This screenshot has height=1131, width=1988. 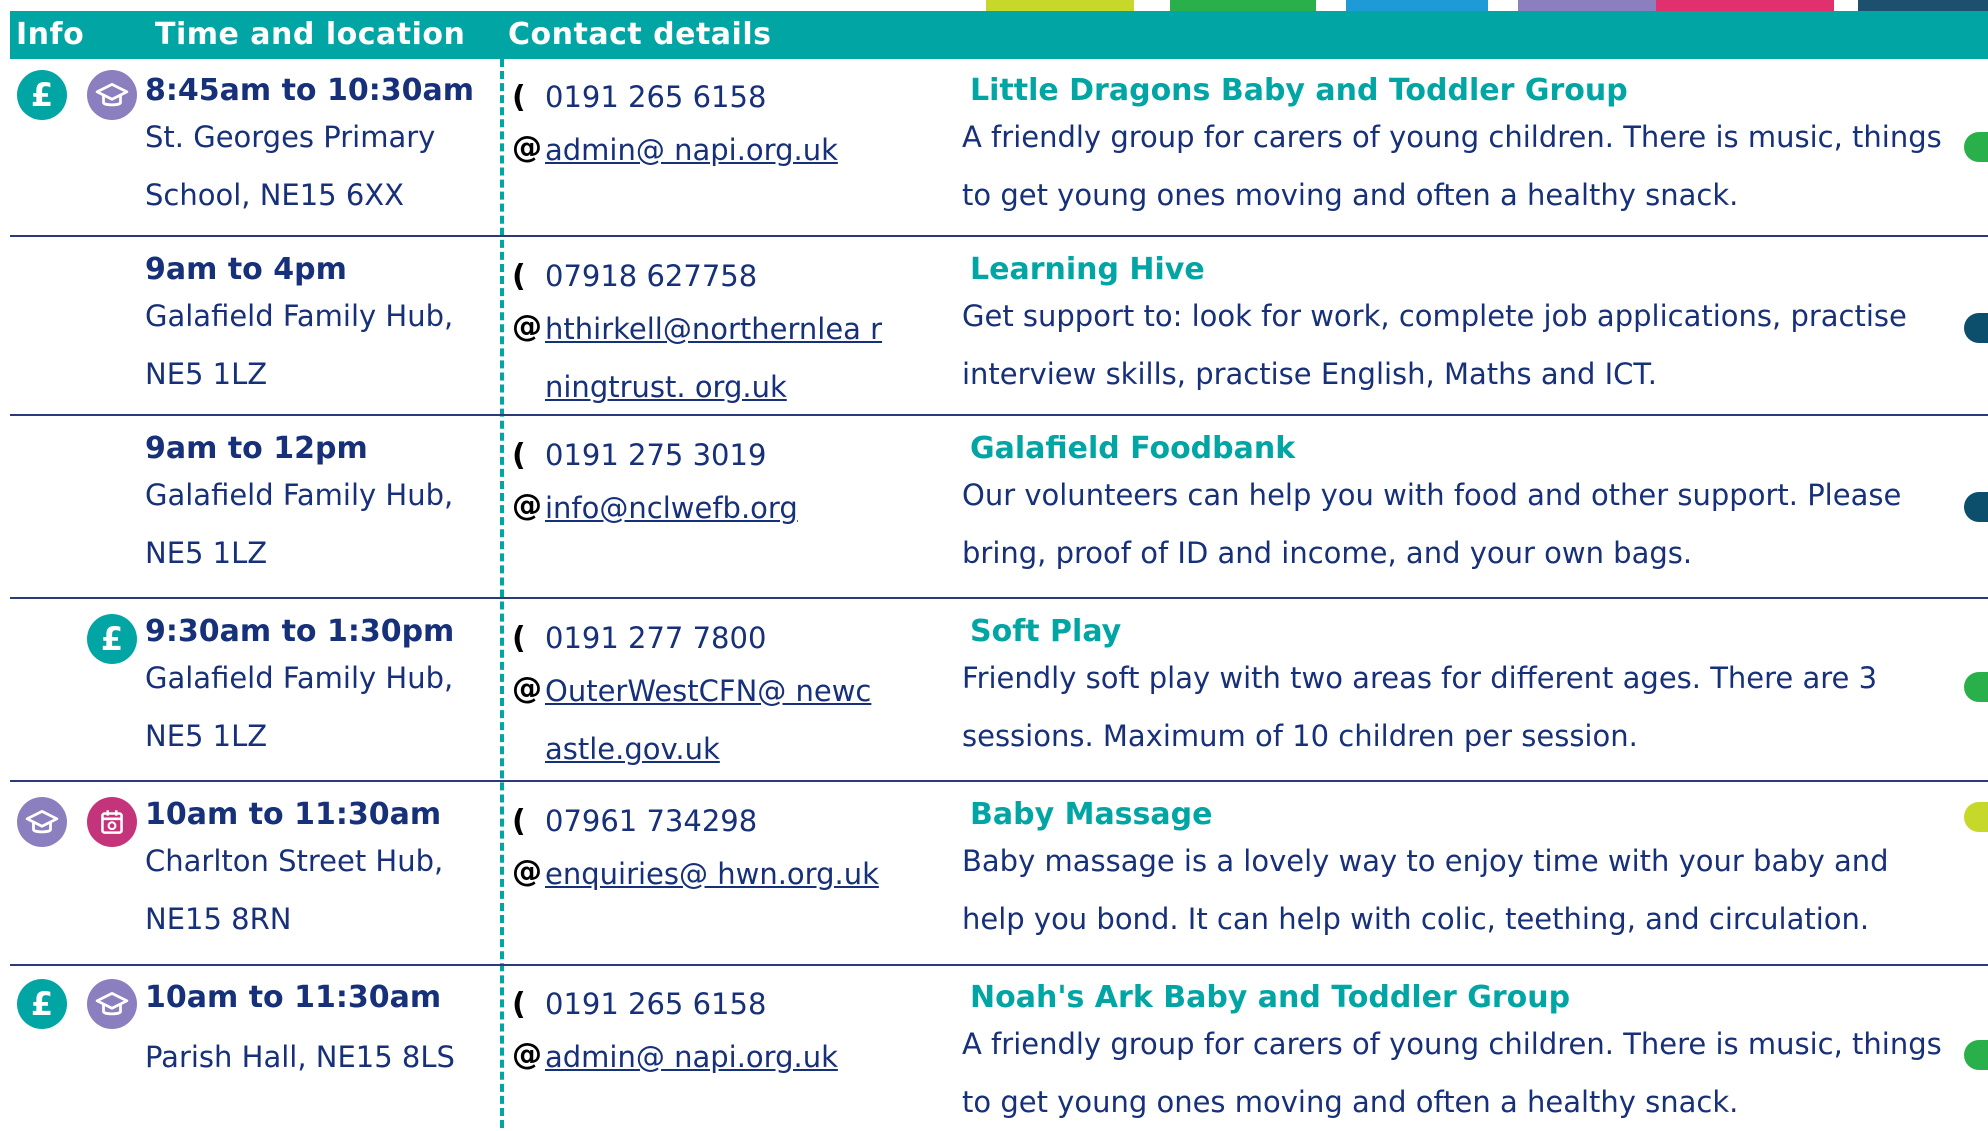 What do you see at coordinates (715, 508) in the screenshot?
I see `row-email: info@nclwefb.org` at bounding box center [715, 508].